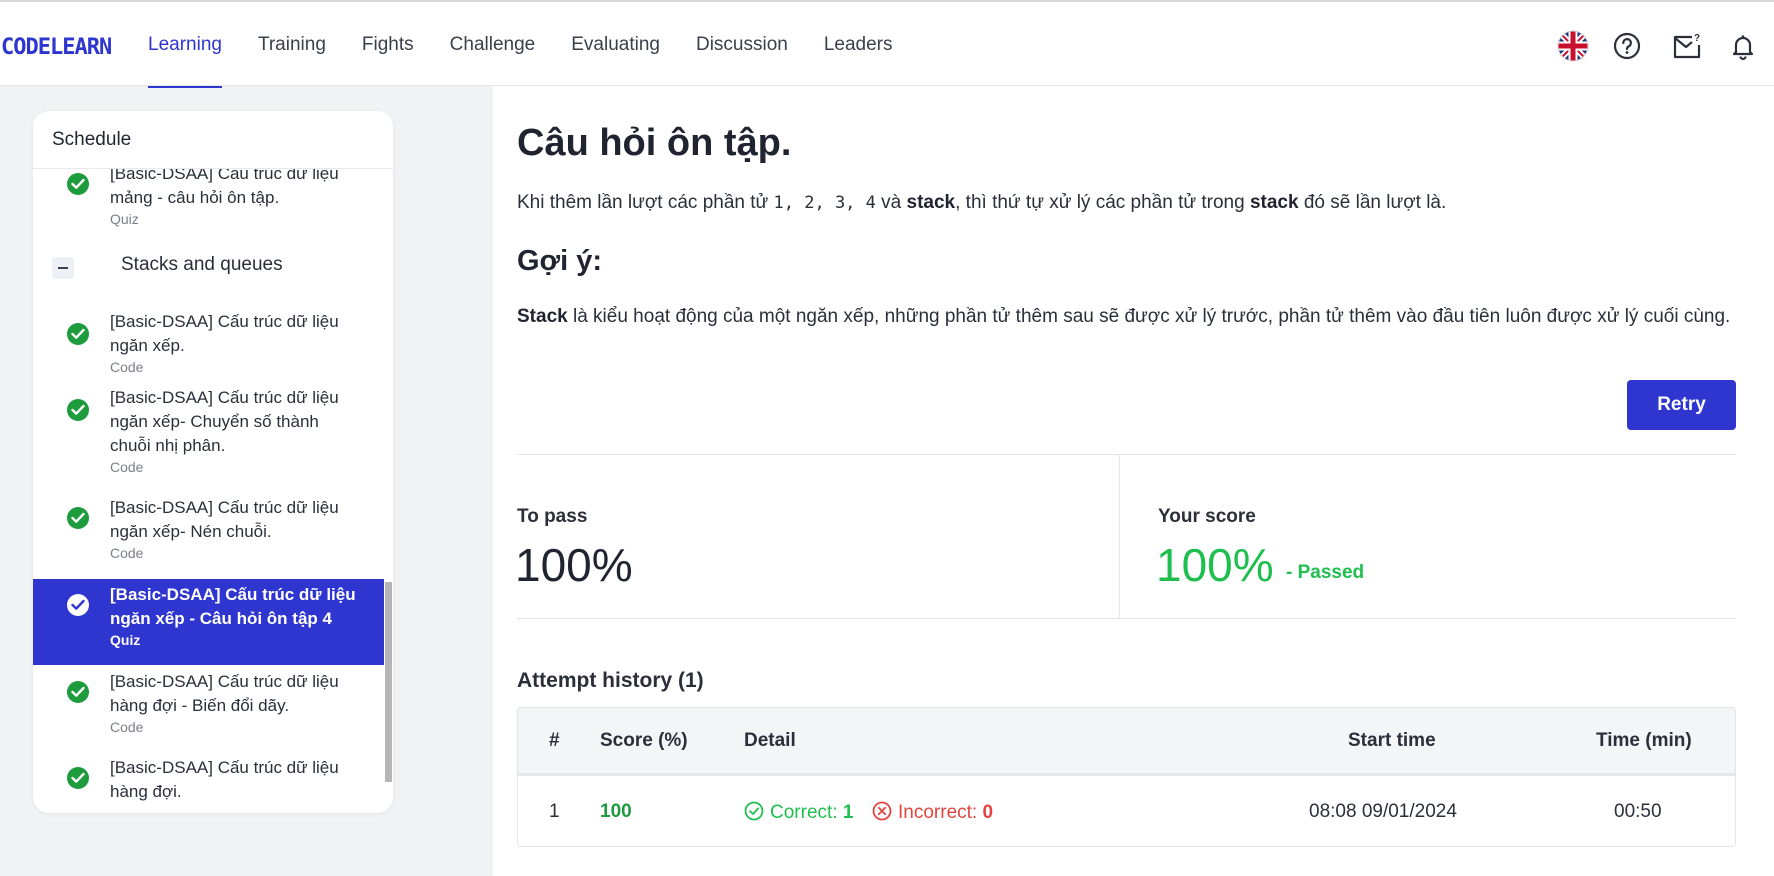 Image resolution: width=1774 pixels, height=876 pixels. Describe the element at coordinates (1126, 742) in the screenshot. I see `table-header: # Score (%) Detail Start time Time (min)` at that location.